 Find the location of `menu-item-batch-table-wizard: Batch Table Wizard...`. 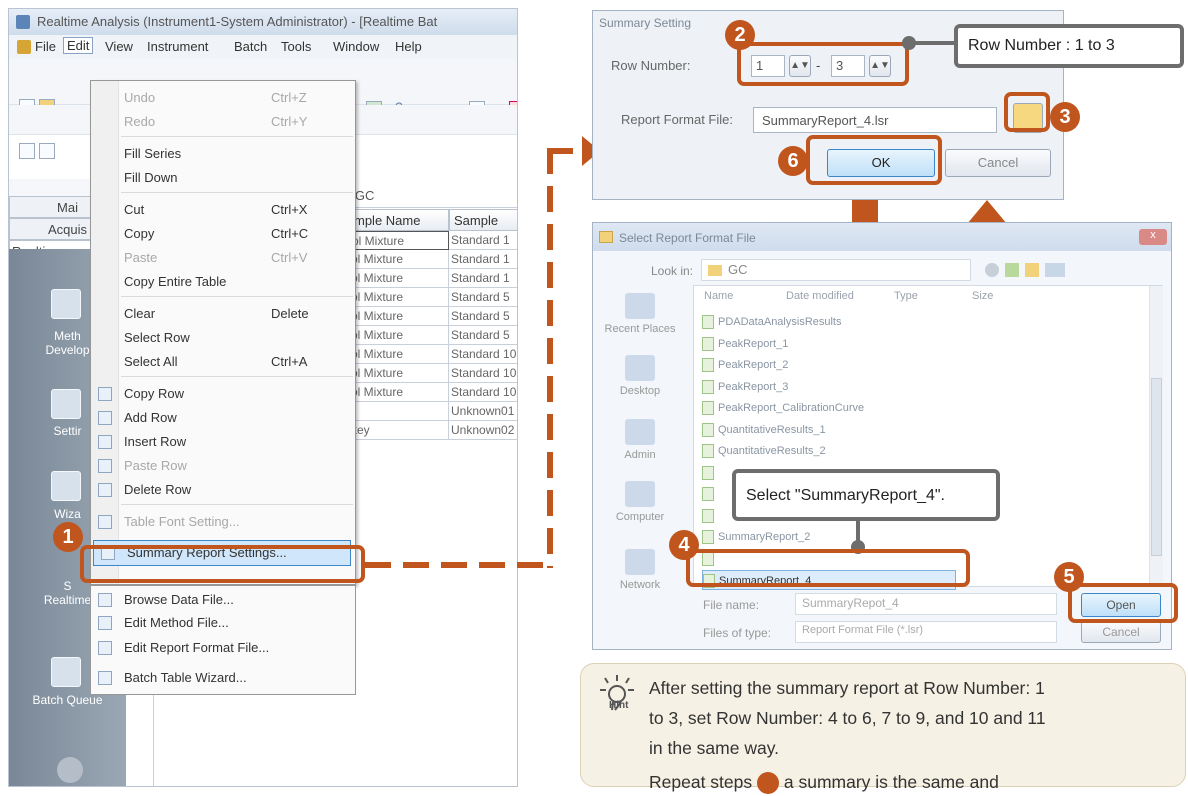

menu-item-batch-table-wizard: Batch Table Wizard... is located at coordinates (223, 678).